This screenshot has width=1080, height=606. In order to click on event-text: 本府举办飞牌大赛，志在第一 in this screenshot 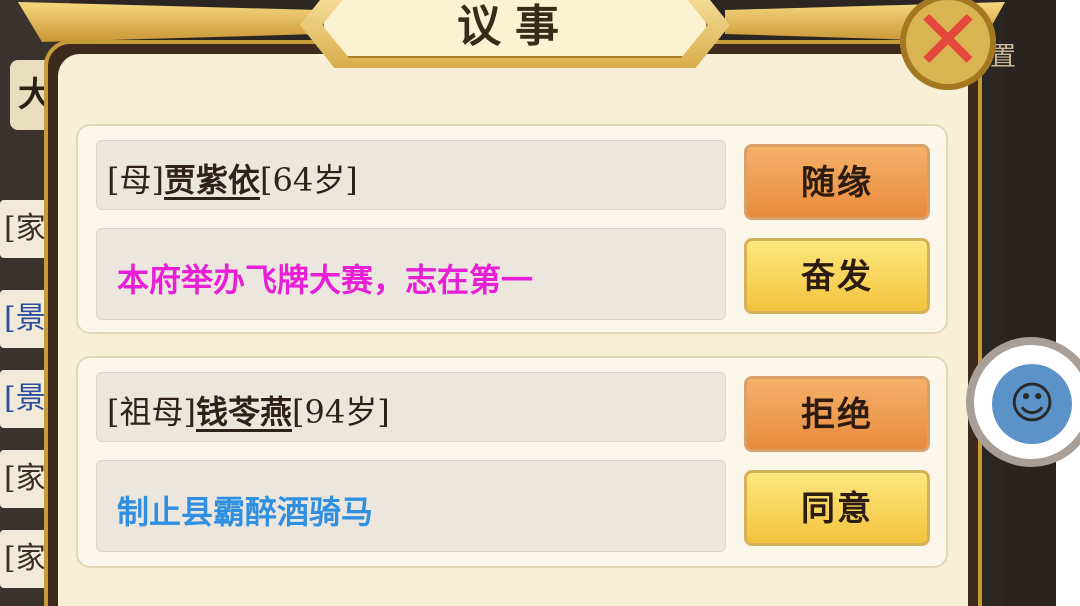, I will do `click(325, 280)`.